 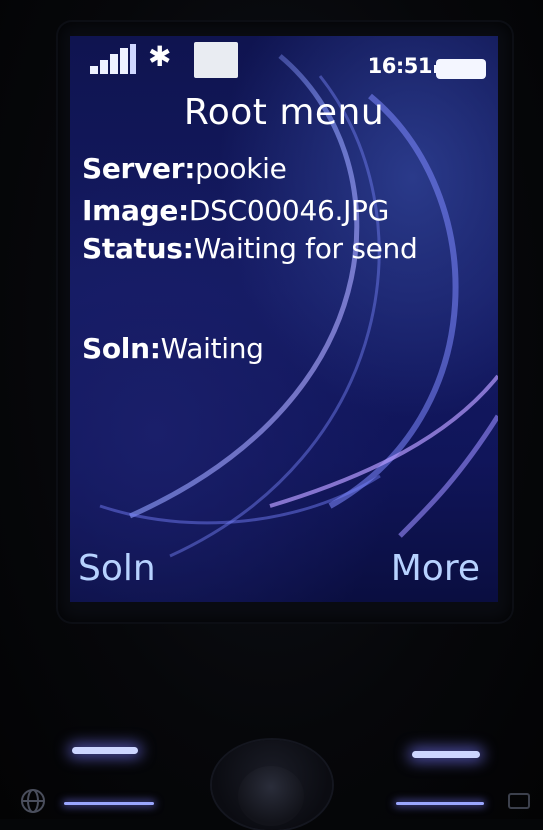 I want to click on image-value: DSC00046.JPG, so click(x=289, y=210).